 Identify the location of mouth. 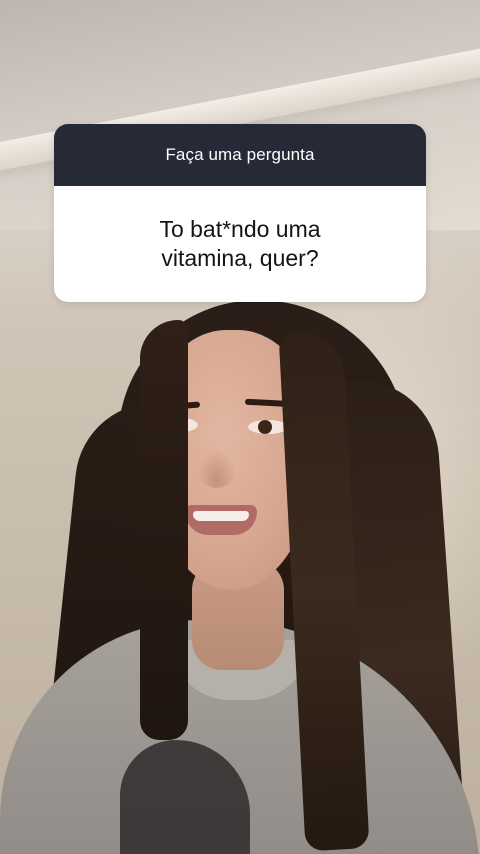
(221, 520).